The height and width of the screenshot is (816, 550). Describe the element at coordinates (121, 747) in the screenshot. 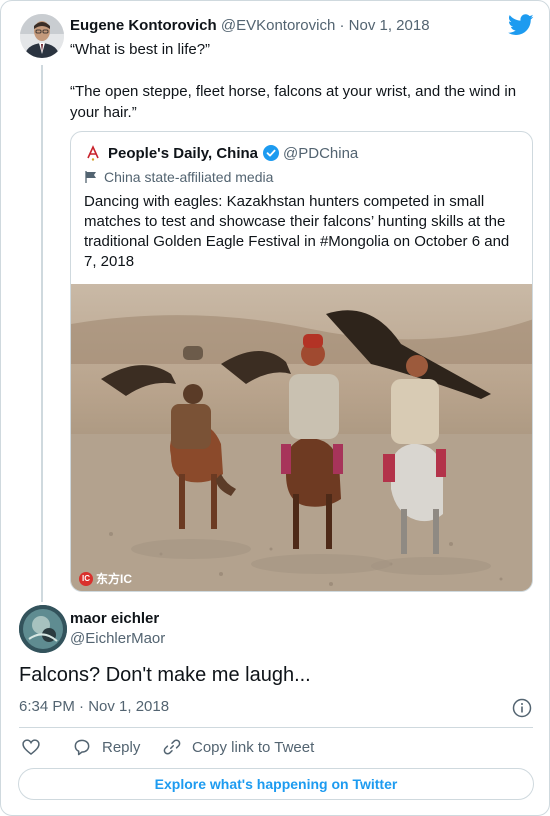

I see `reply-label: Reply` at that location.